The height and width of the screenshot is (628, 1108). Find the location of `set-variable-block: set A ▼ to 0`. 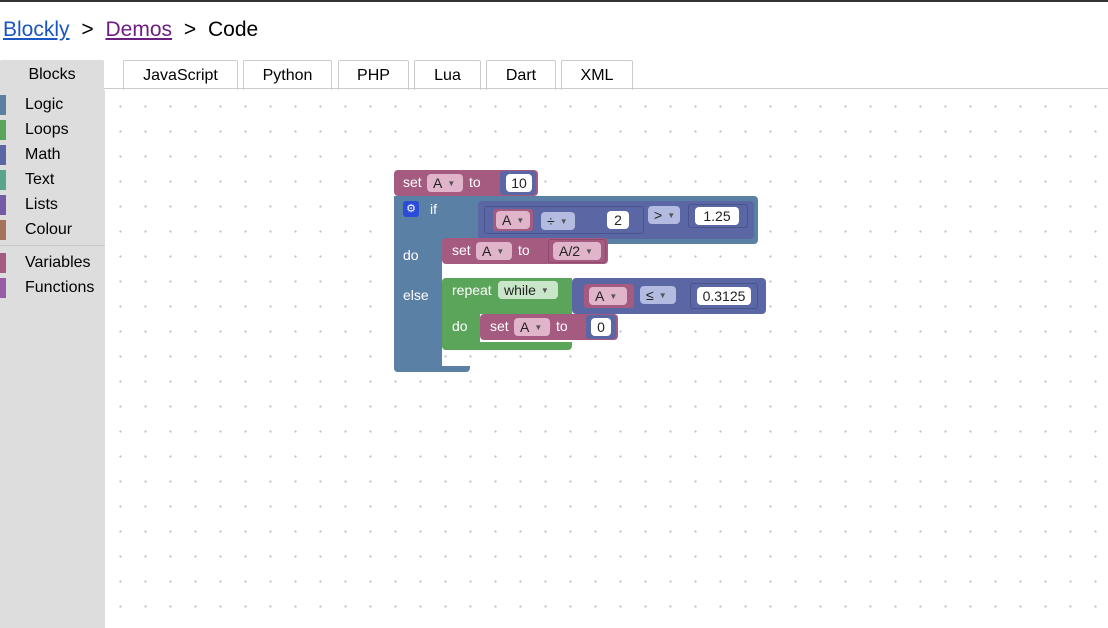

set-variable-block: set A ▼ to 0 is located at coordinates (549, 327).